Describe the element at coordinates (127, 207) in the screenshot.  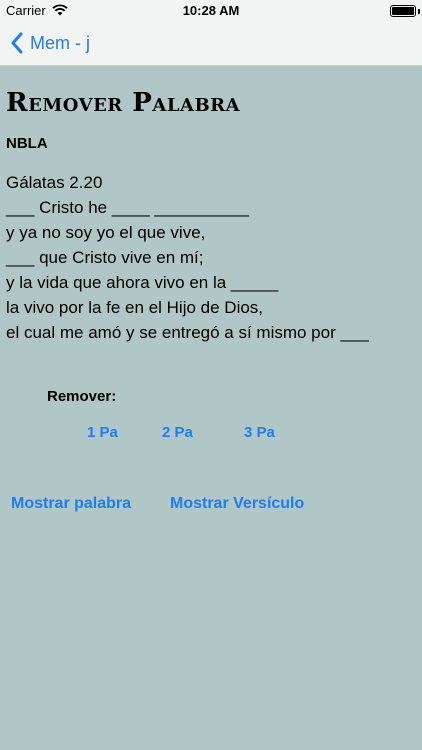
I see `verse-line: ___ Cristo he ____ __________` at that location.